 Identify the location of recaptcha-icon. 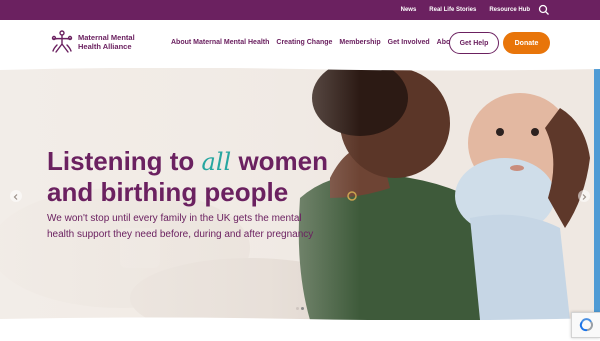
(586, 325).